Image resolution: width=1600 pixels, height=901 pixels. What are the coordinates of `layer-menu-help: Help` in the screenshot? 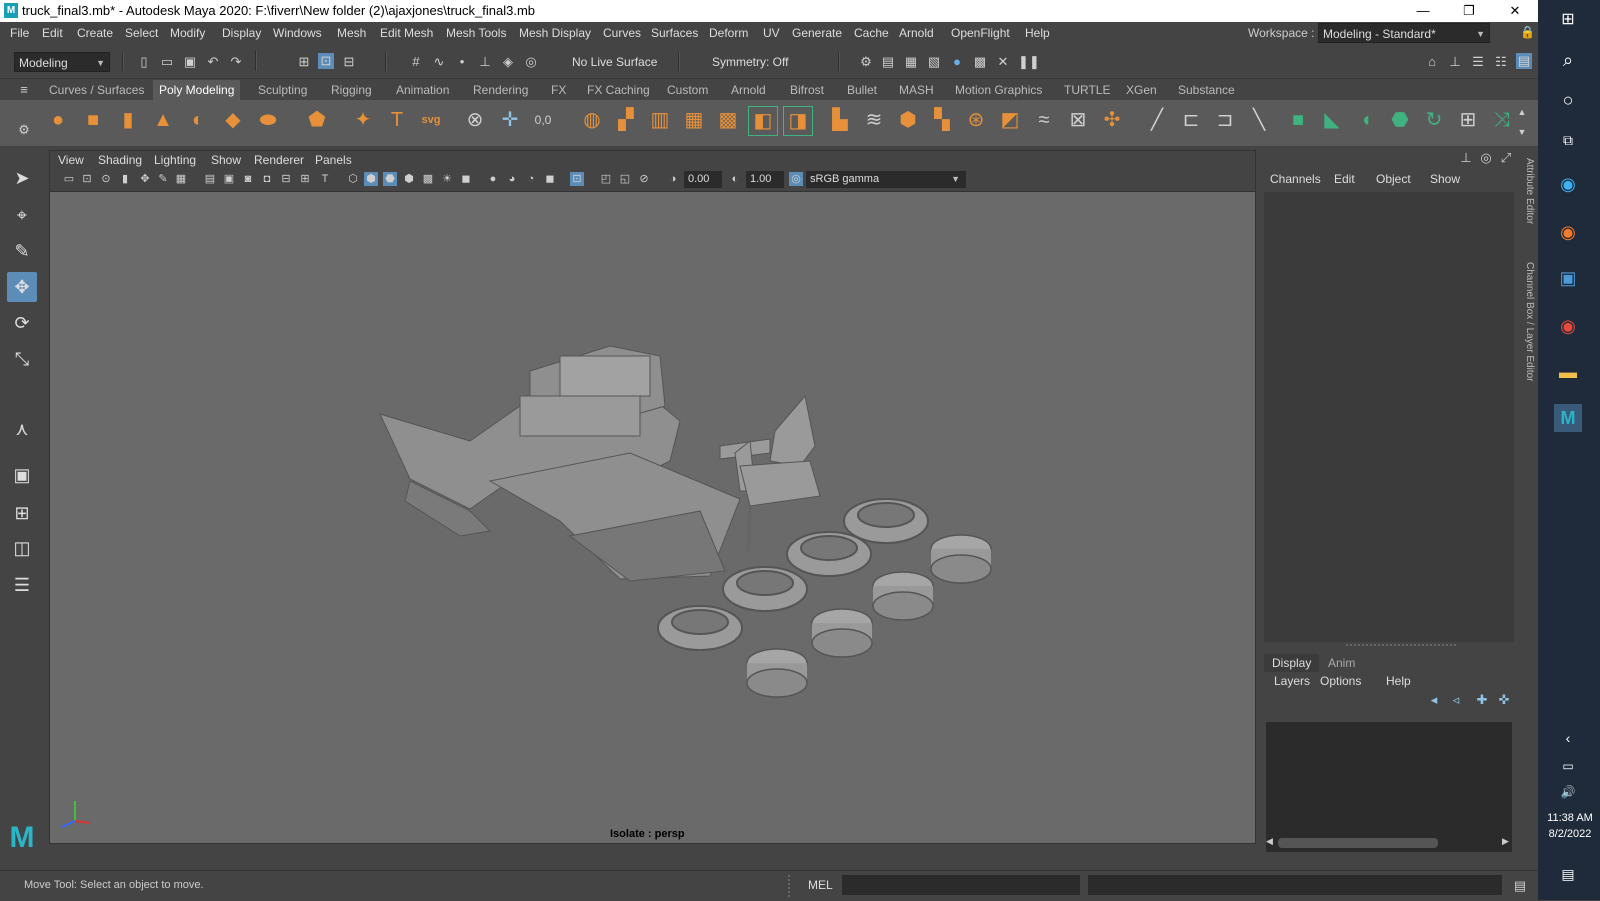 It's located at (1398, 681).